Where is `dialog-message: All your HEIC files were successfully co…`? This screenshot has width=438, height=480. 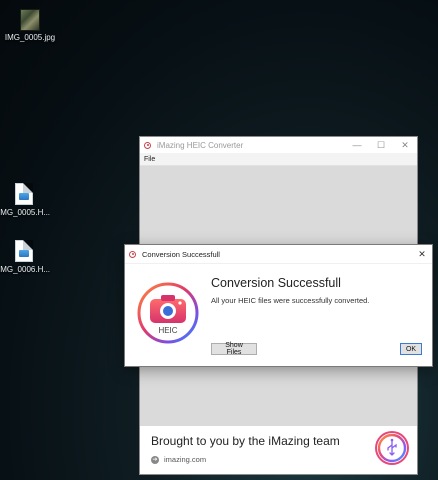 dialog-message: All your HEIC files were successfully co… is located at coordinates (290, 300).